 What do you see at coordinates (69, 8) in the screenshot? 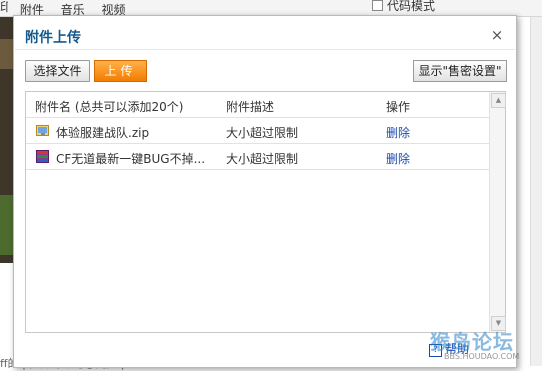
I see `editor-menu: 印 附件 音乐 视频` at bounding box center [69, 8].